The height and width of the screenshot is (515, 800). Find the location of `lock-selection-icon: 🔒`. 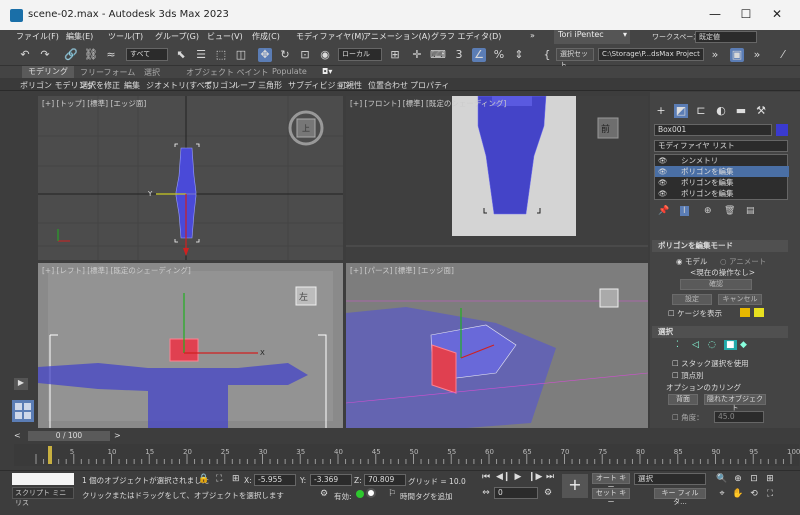

lock-selection-icon: 🔒 is located at coordinates (203, 479).